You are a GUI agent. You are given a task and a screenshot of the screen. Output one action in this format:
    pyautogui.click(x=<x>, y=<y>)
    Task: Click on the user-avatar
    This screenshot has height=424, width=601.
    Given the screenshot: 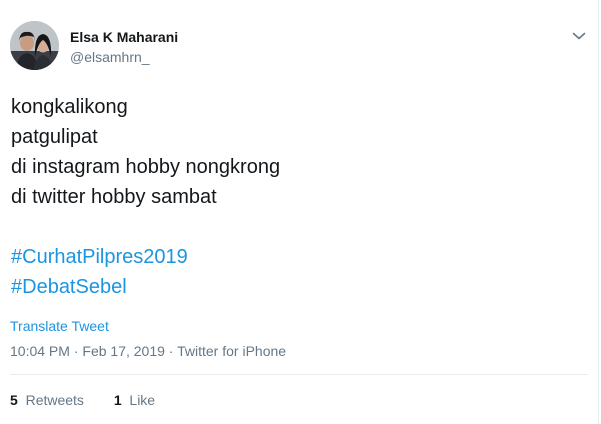 What is the action you would take?
    pyautogui.click(x=34, y=45)
    